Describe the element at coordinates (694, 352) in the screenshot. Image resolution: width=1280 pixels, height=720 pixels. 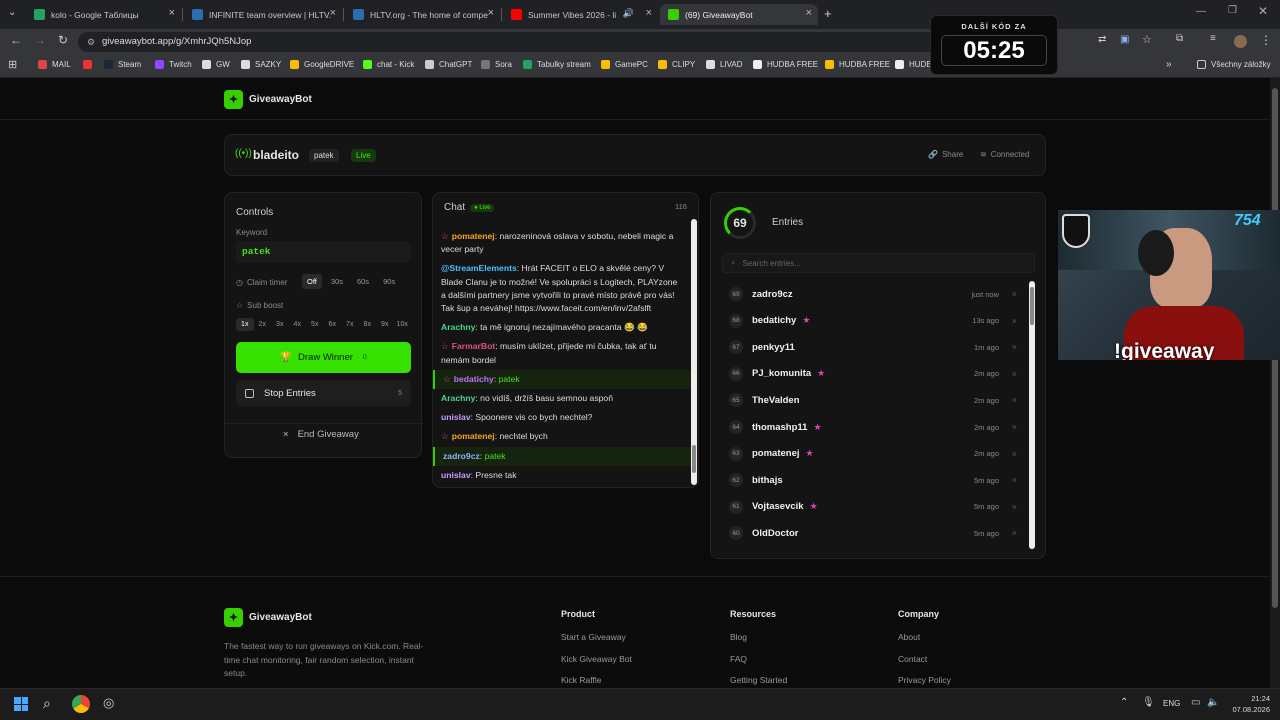
I see `chat-scrollbar` at that location.